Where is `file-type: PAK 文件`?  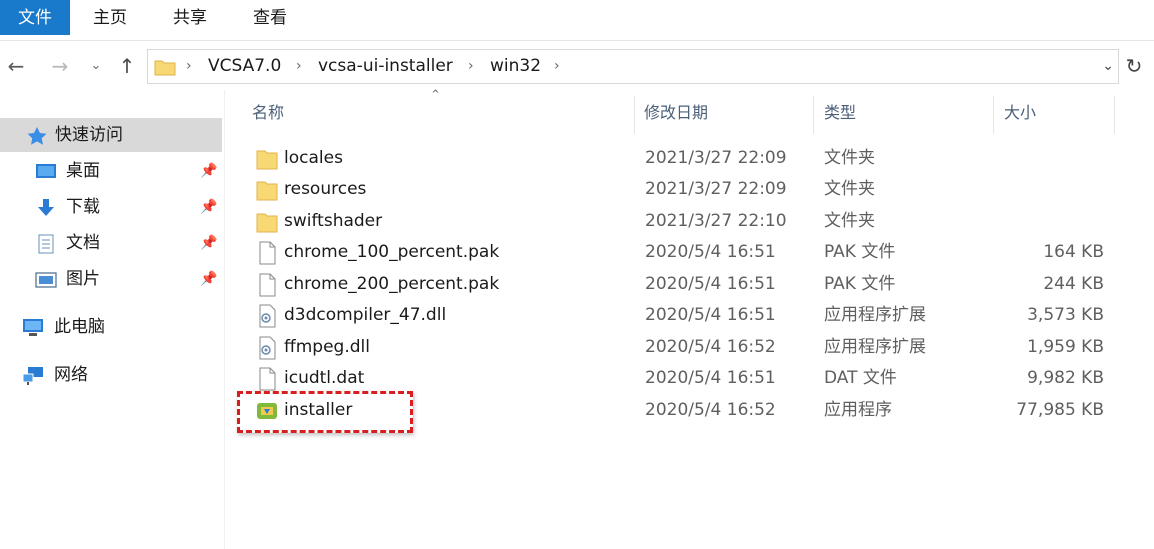
file-type: PAK 文件 is located at coordinates (860, 284).